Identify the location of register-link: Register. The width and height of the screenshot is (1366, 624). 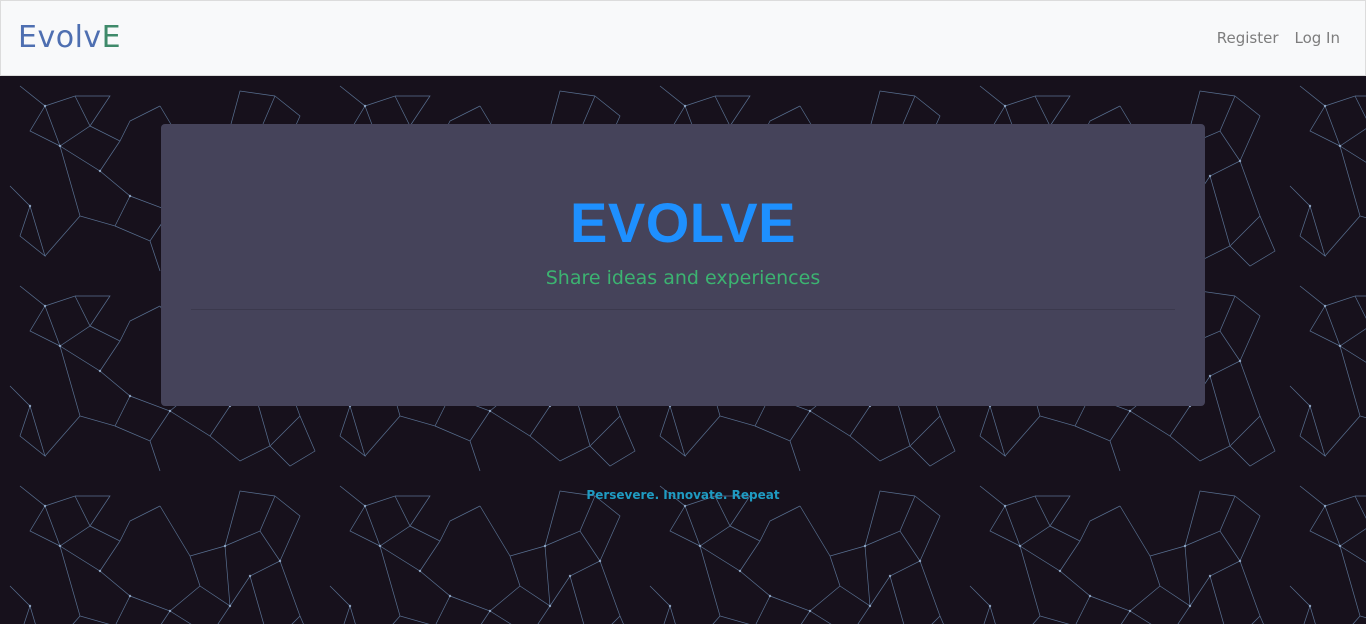
(1248, 38).